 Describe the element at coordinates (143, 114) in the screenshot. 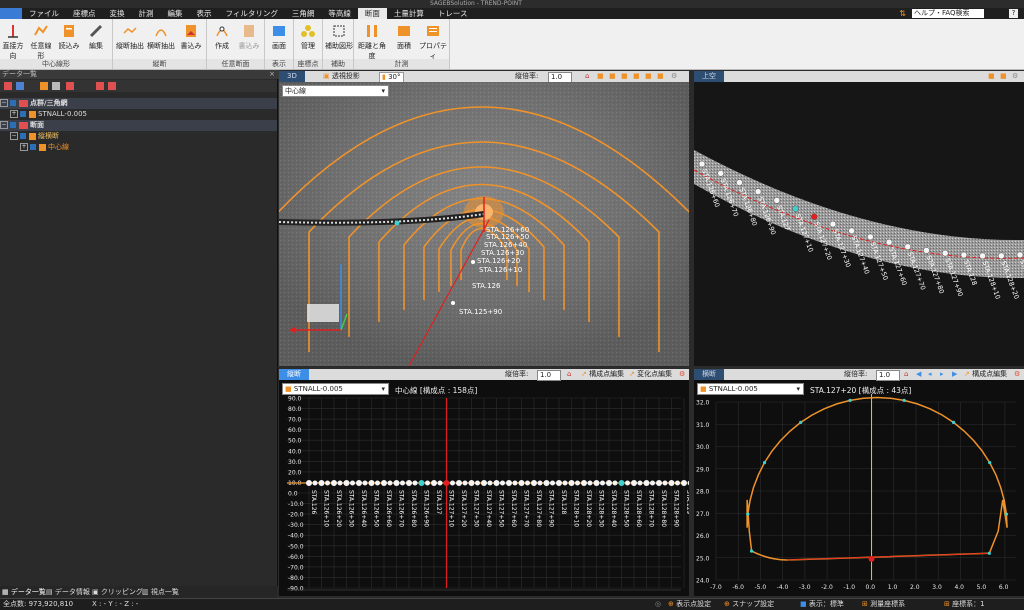

I see `tree-item-stnall: + STNALL-0.005` at that location.